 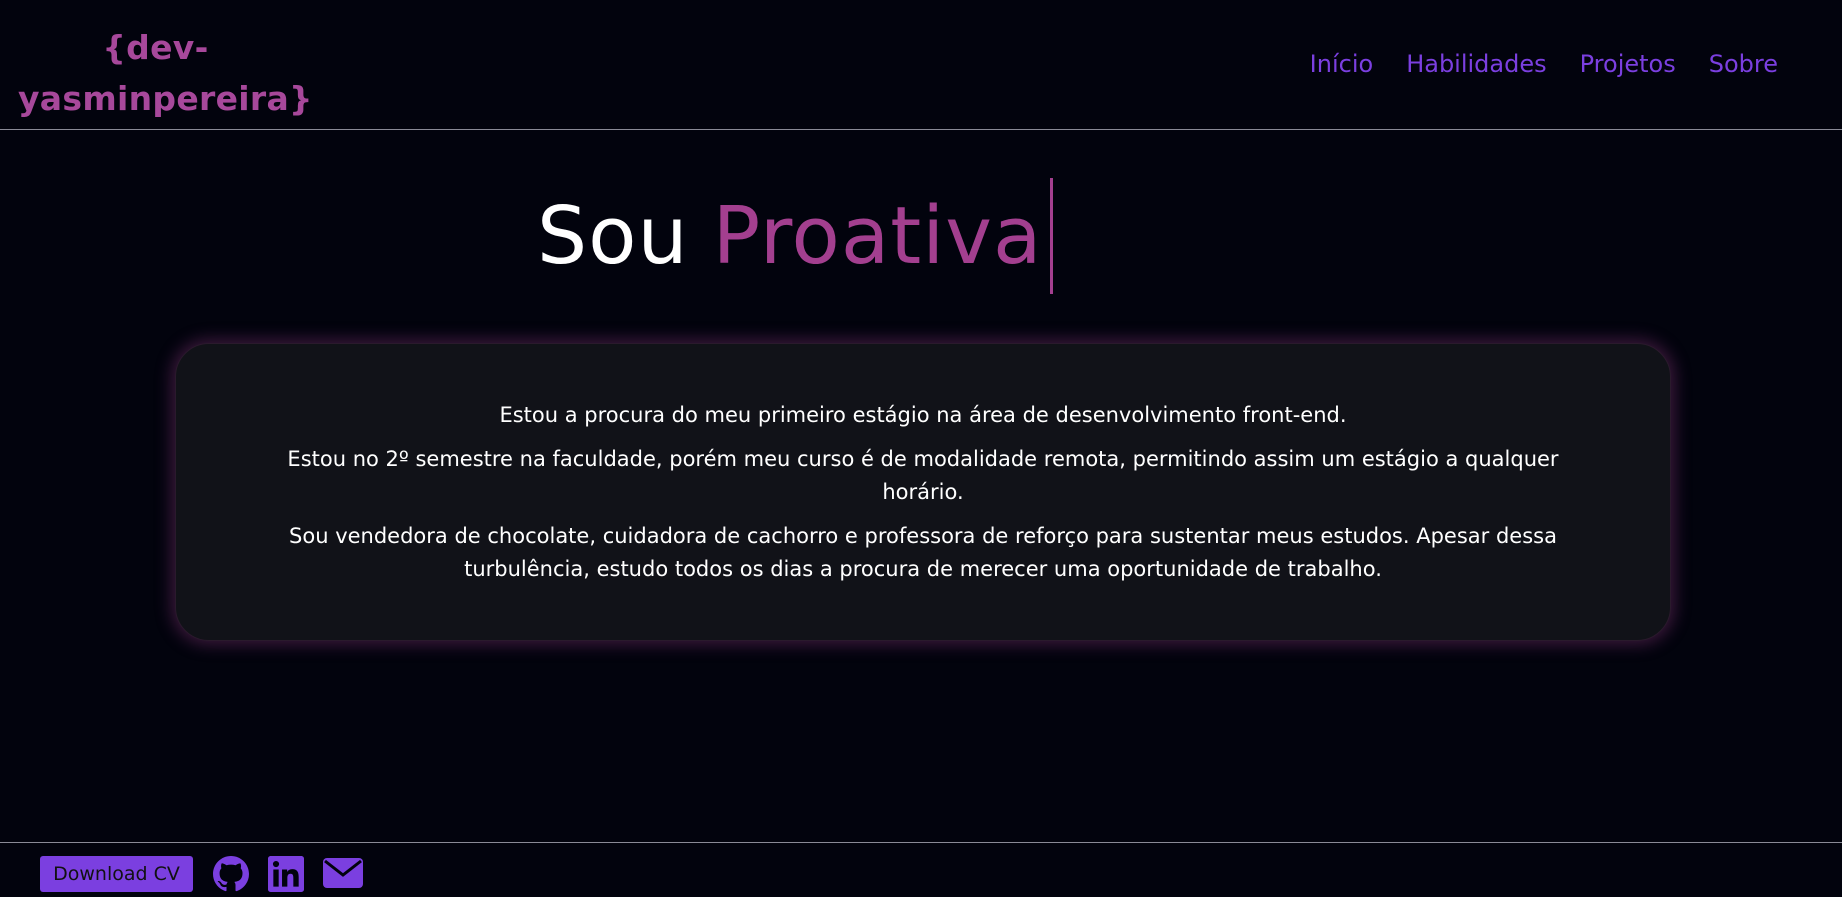 I want to click on site-footer: Download CV, so click(x=921, y=869).